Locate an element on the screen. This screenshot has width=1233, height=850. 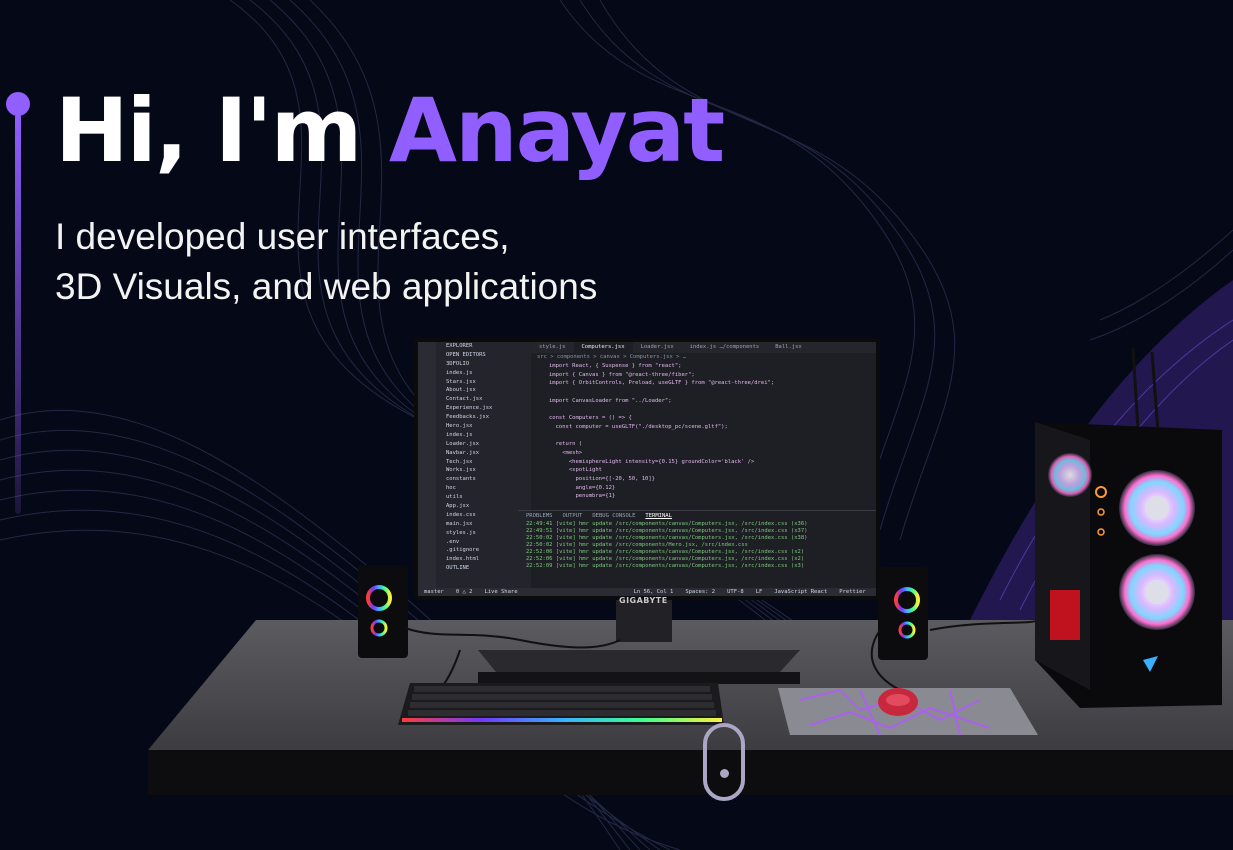
explorer-item: Feedbacks.jsx is located at coordinates (468, 417).